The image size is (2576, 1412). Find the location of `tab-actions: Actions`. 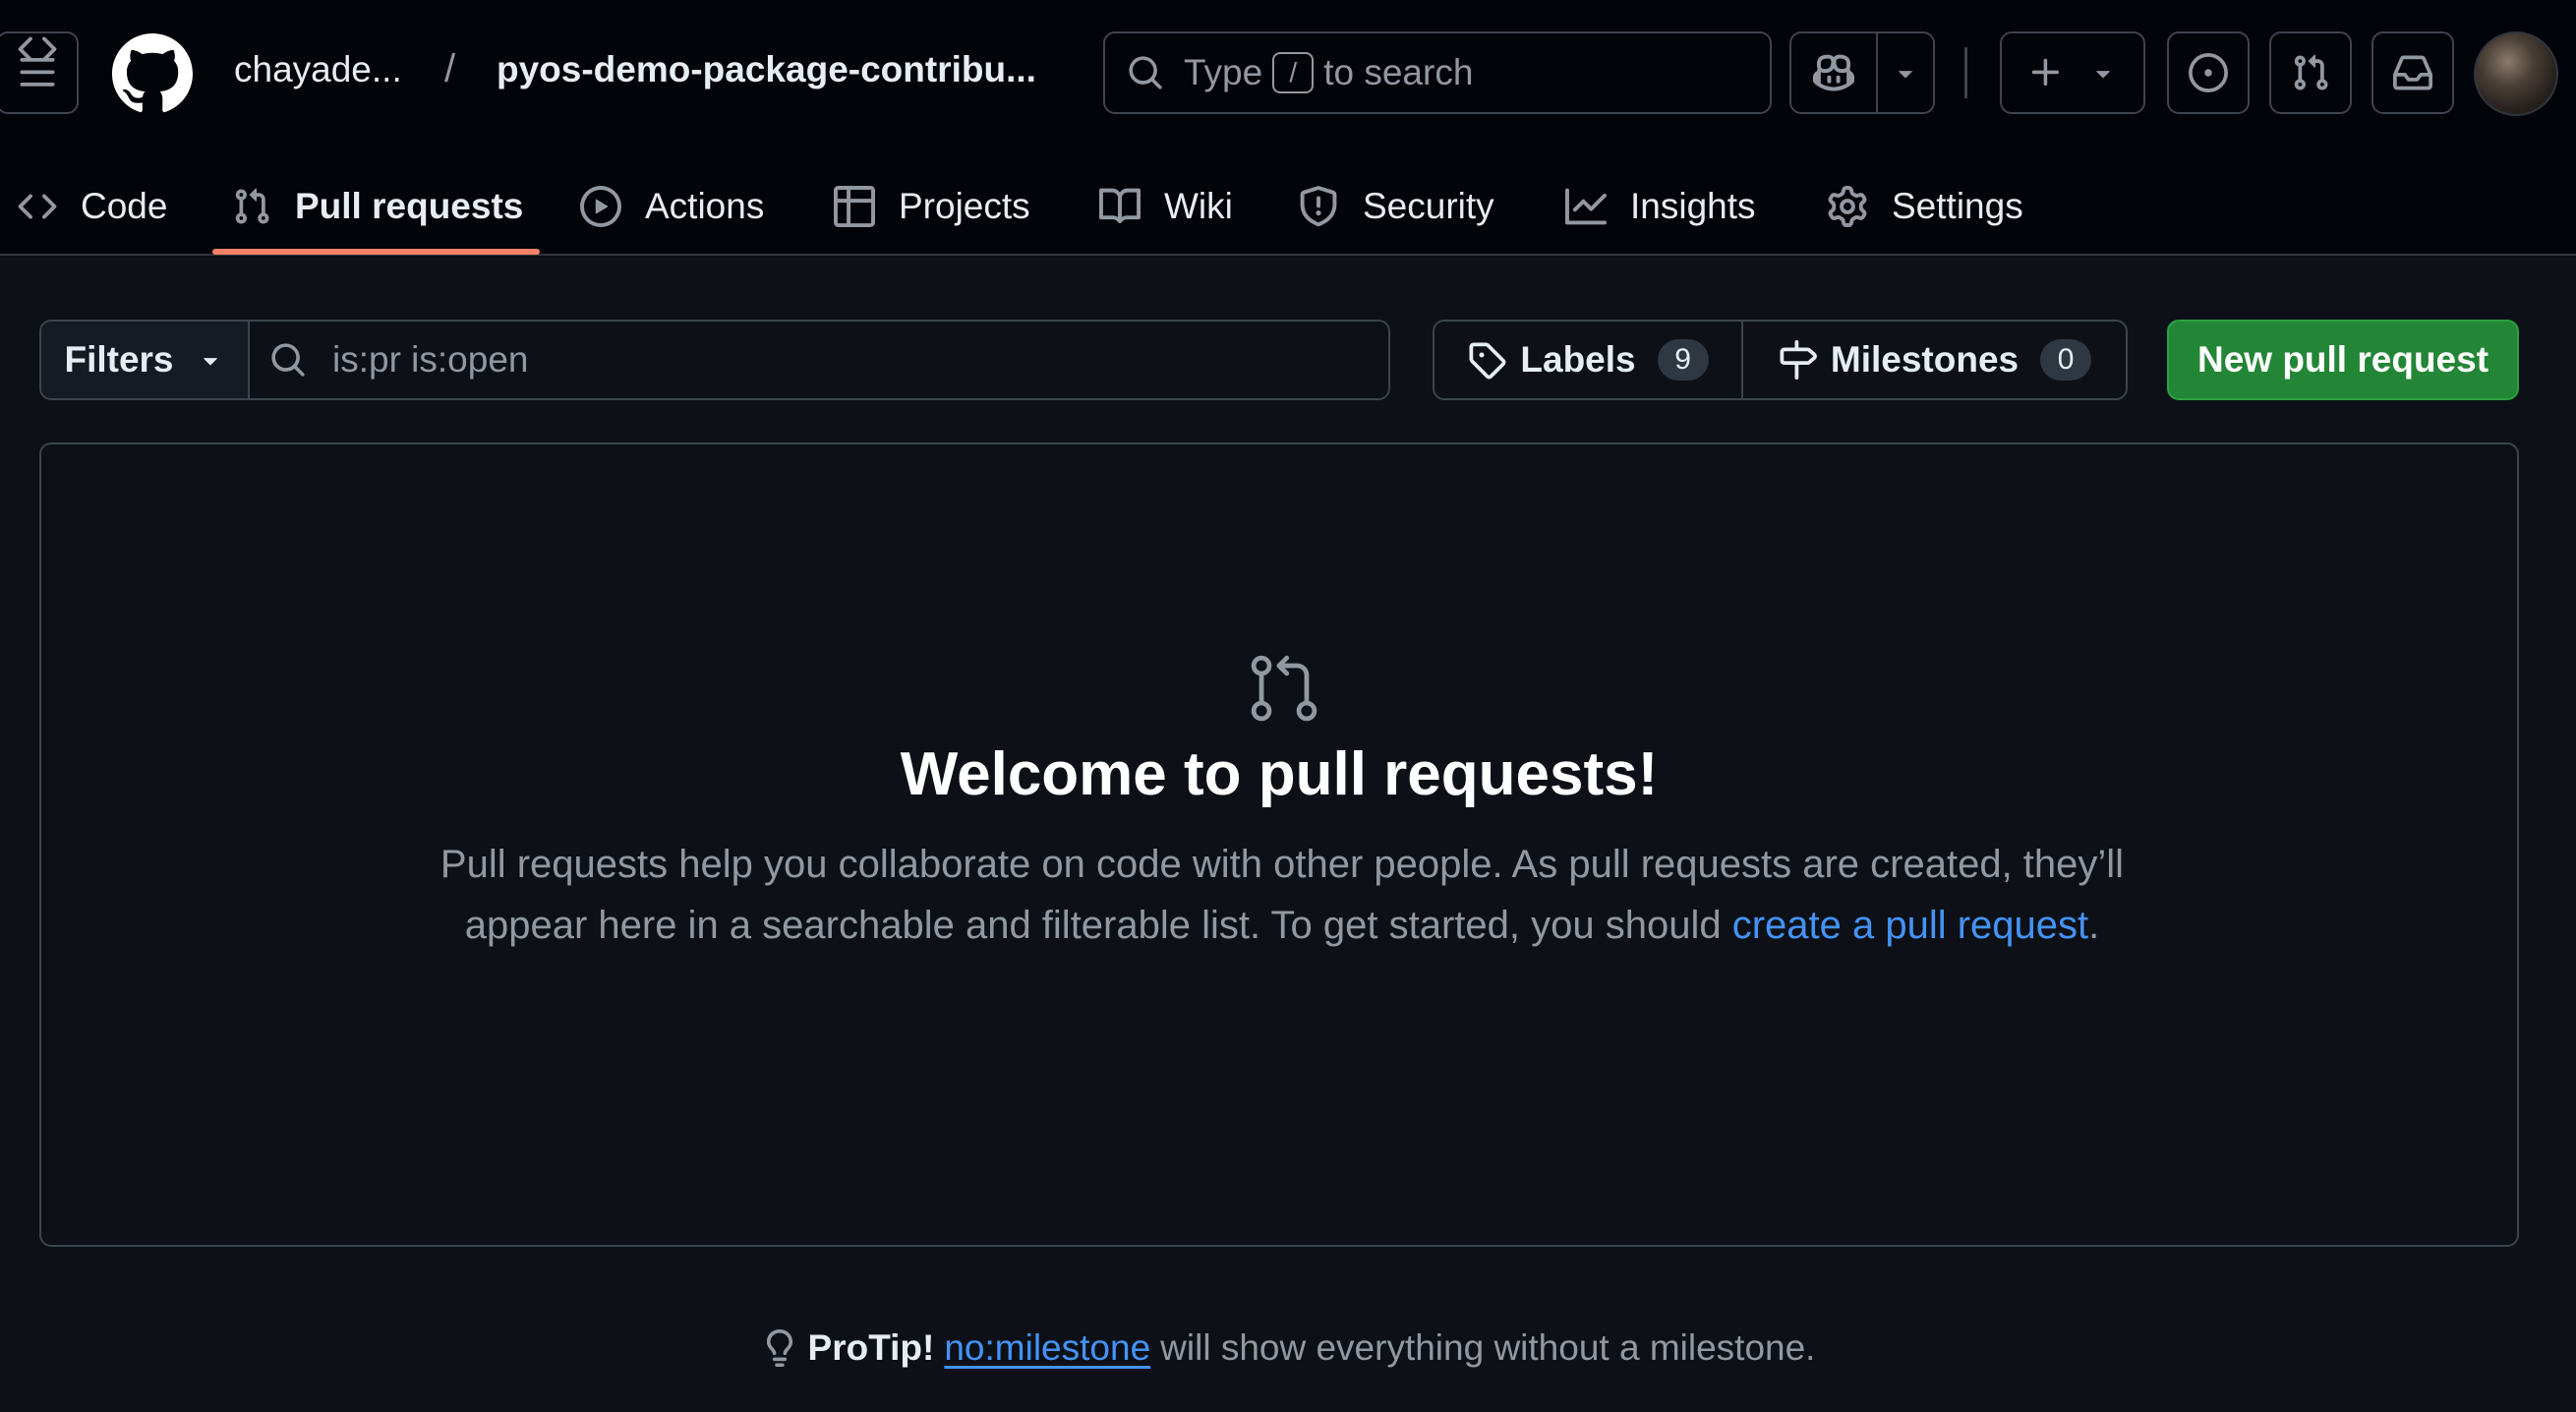

tab-actions: Actions is located at coordinates (672, 207).